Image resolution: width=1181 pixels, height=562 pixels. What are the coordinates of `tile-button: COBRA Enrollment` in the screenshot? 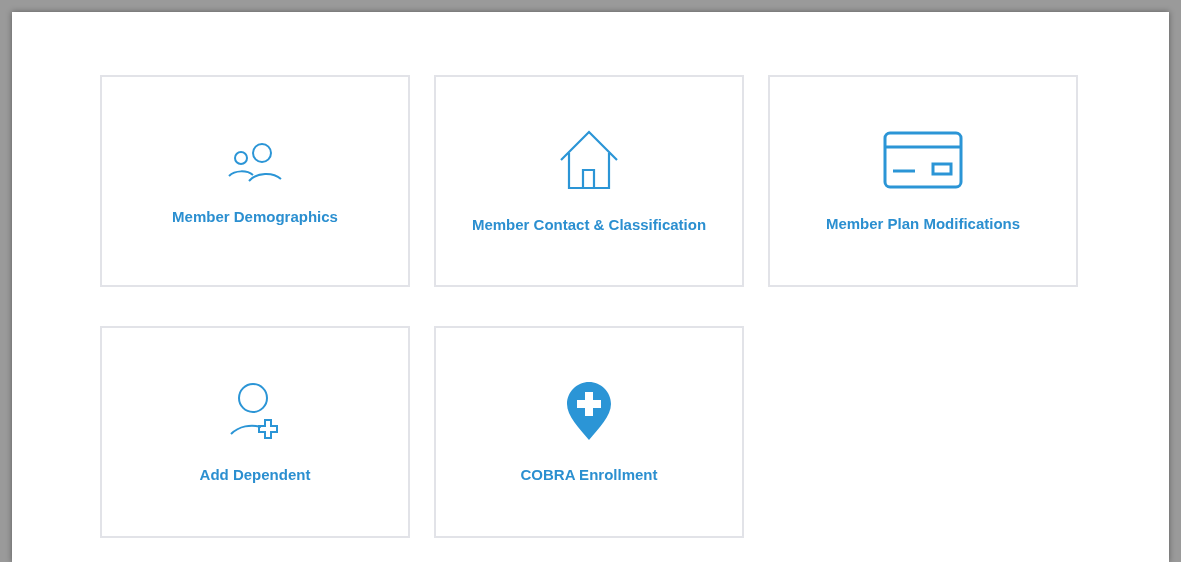 It's located at (589, 432).